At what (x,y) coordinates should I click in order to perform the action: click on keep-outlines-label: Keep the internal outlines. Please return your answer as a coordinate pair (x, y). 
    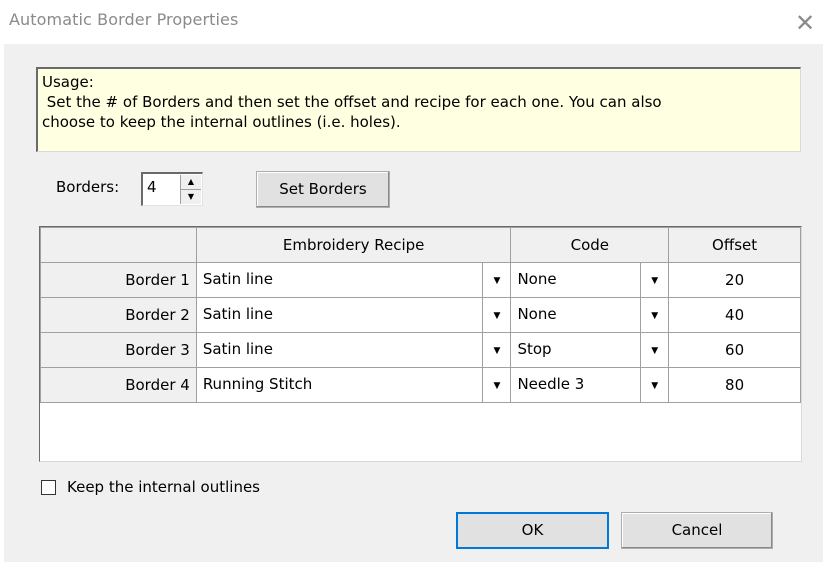
    Looking at the image, I should click on (163, 487).